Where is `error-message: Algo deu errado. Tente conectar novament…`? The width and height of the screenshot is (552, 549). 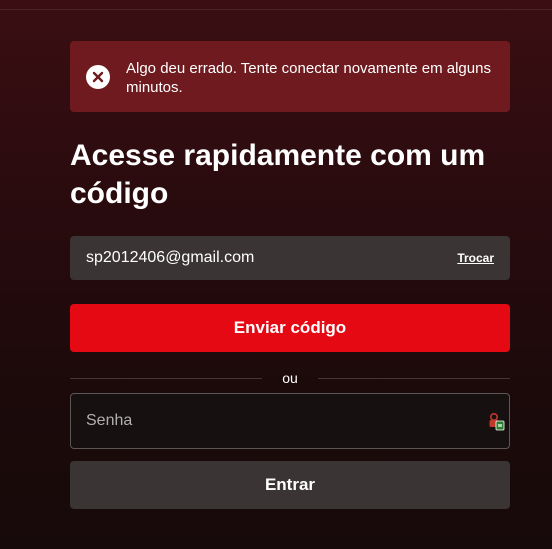
error-message: Algo deu errado. Tente conectar novament… is located at coordinates (308, 78).